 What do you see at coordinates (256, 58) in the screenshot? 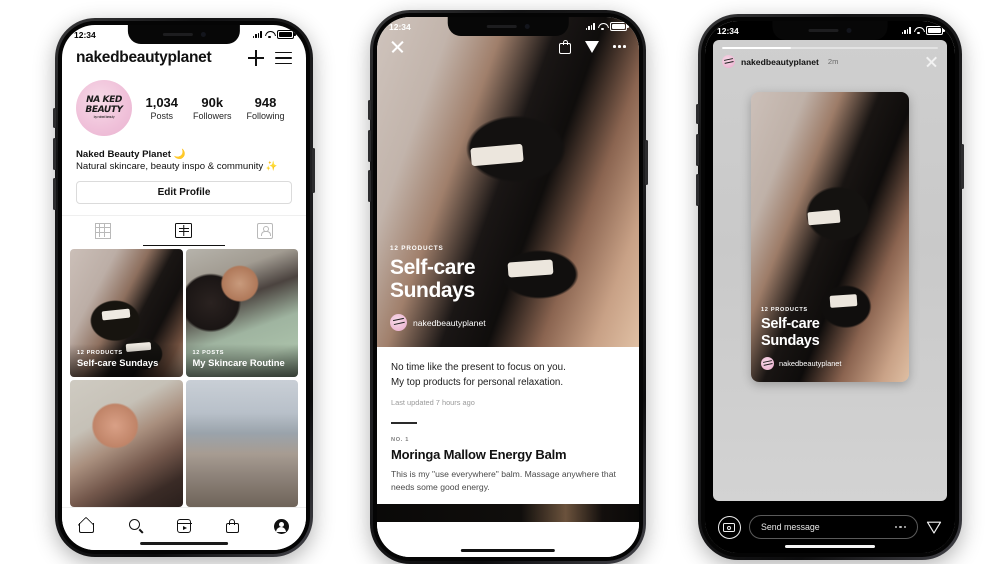
I see `plus-icon` at bounding box center [256, 58].